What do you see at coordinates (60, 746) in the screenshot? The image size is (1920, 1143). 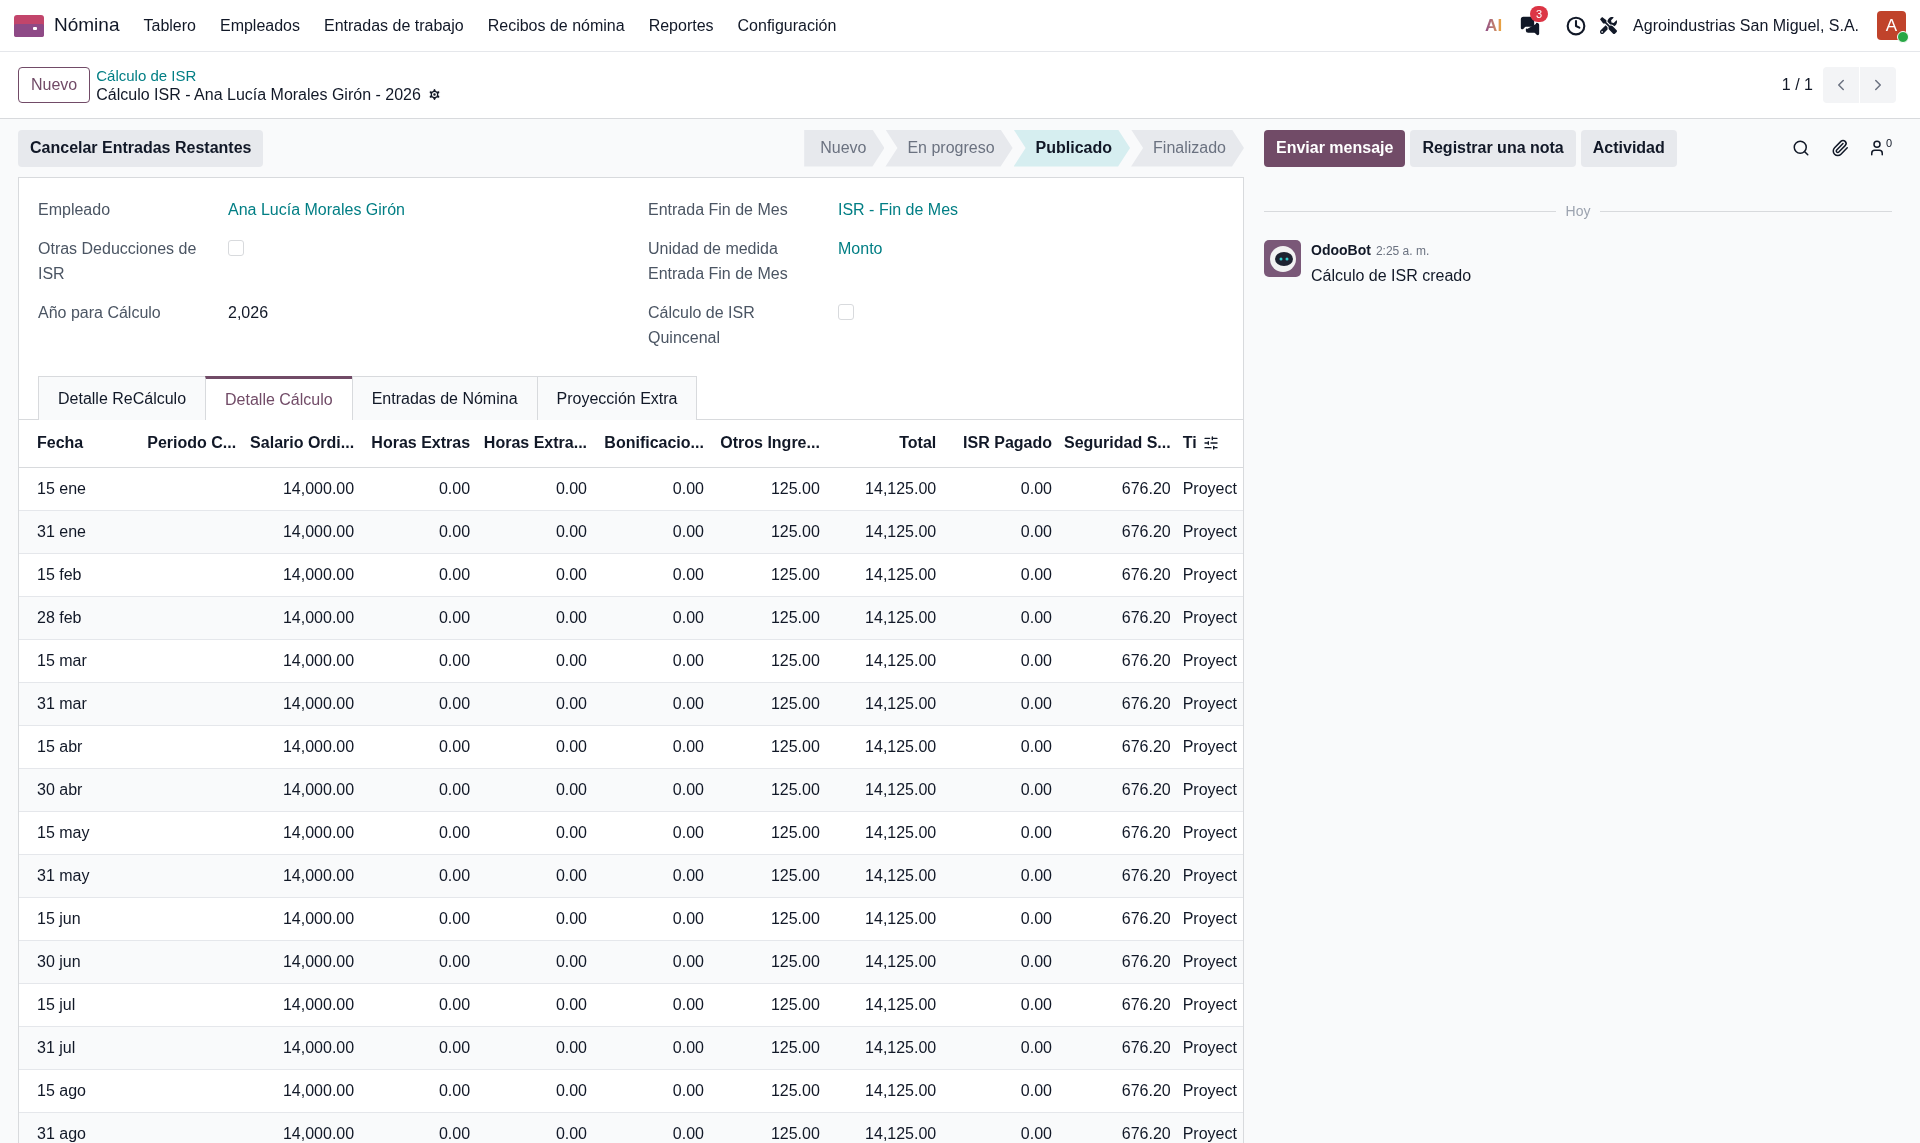 I see `table-cell: 15 abr` at bounding box center [60, 746].